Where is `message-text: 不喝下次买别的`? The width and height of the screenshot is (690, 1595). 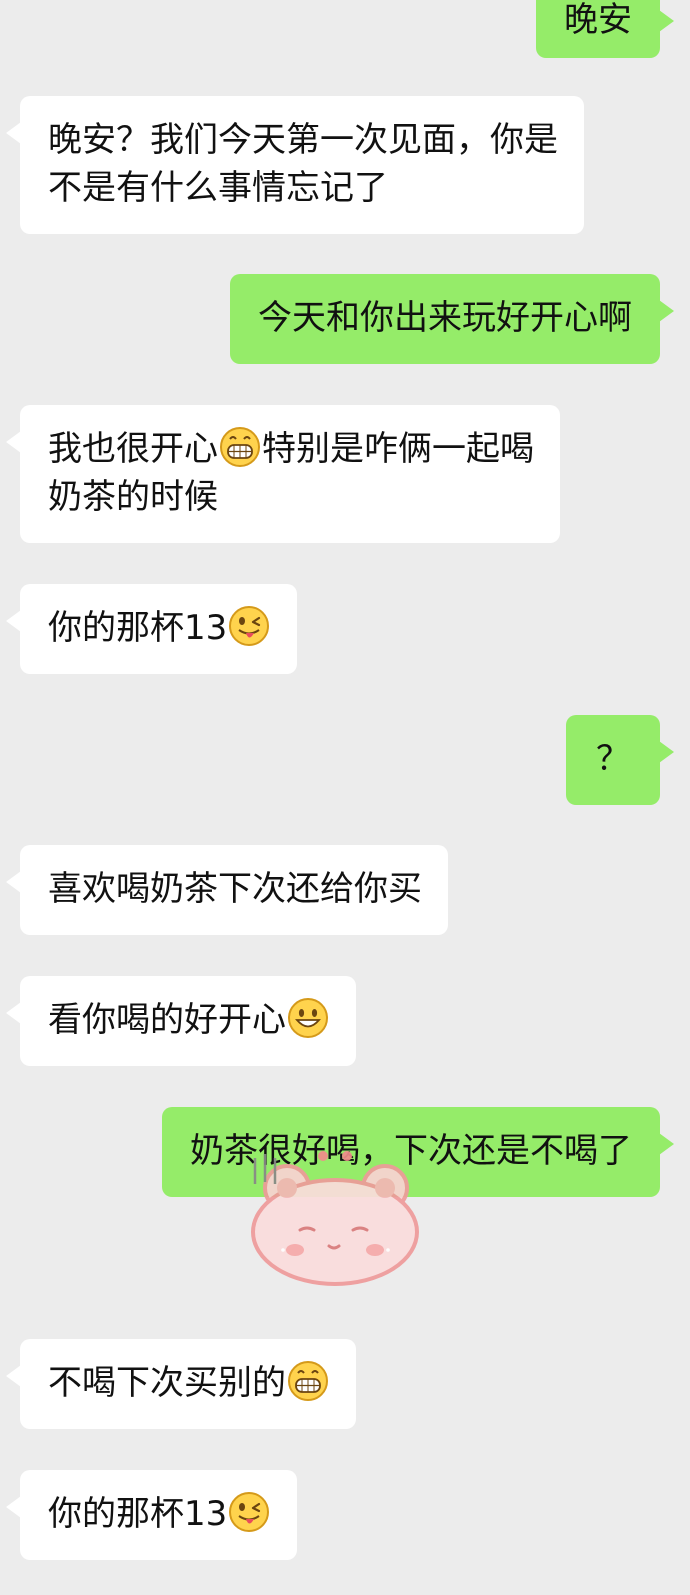
message-text: 不喝下次买别的 is located at coordinates (167, 1383).